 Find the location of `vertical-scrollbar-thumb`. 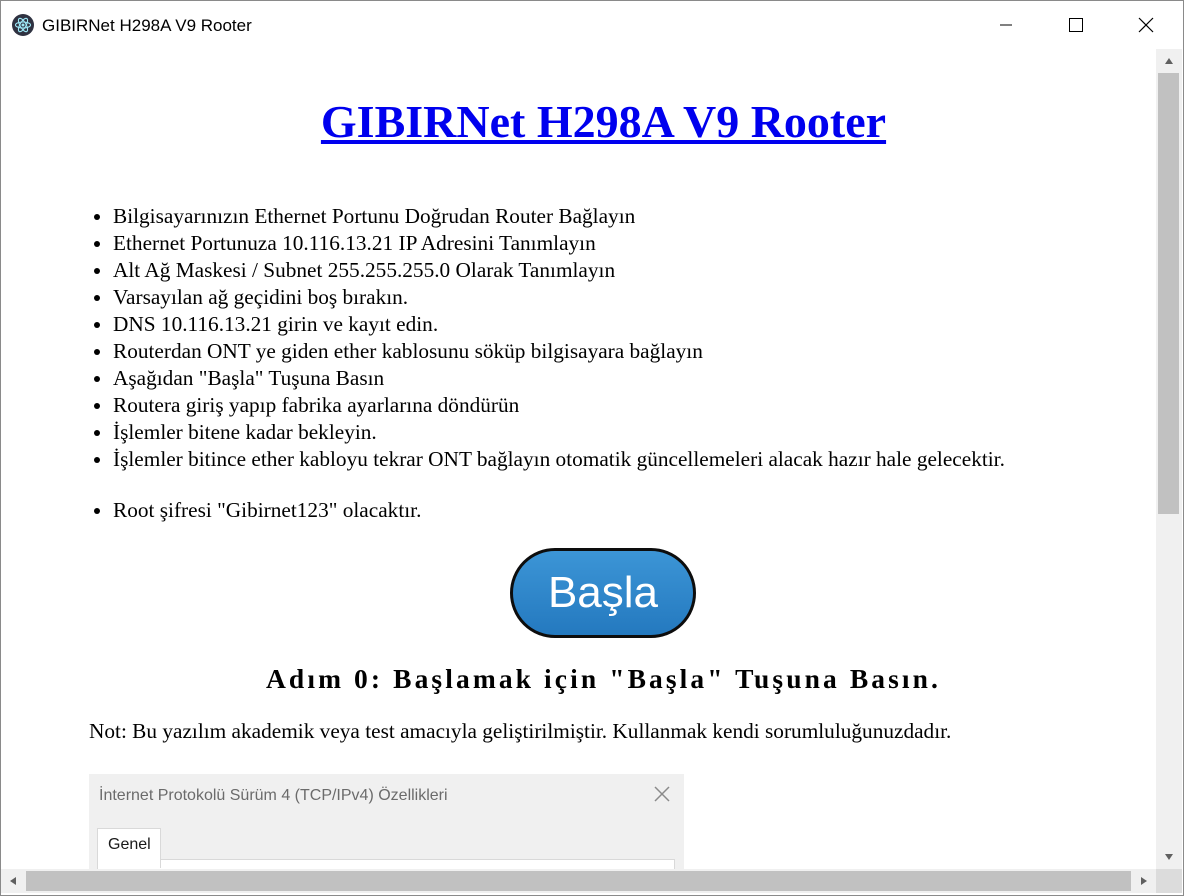

vertical-scrollbar-thumb is located at coordinates (1168, 293).